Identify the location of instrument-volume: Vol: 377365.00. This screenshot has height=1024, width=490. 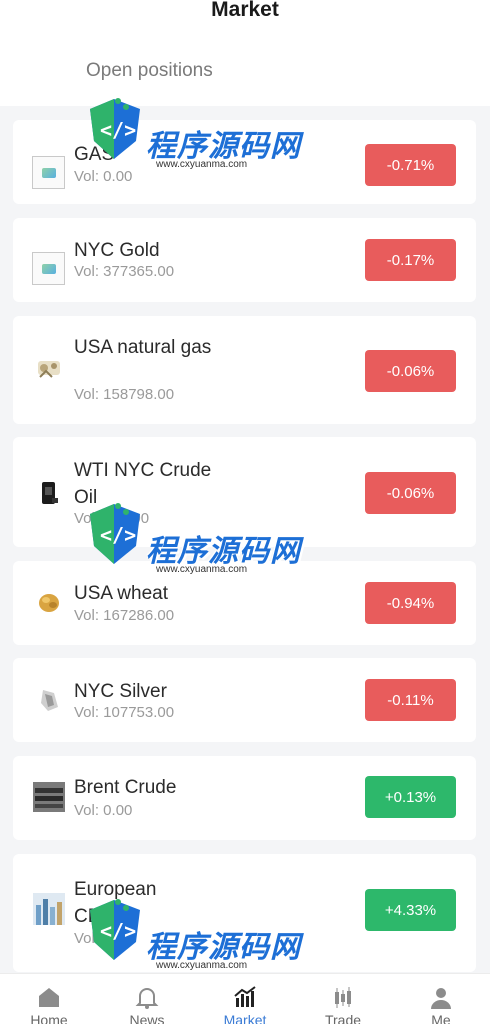
(124, 271).